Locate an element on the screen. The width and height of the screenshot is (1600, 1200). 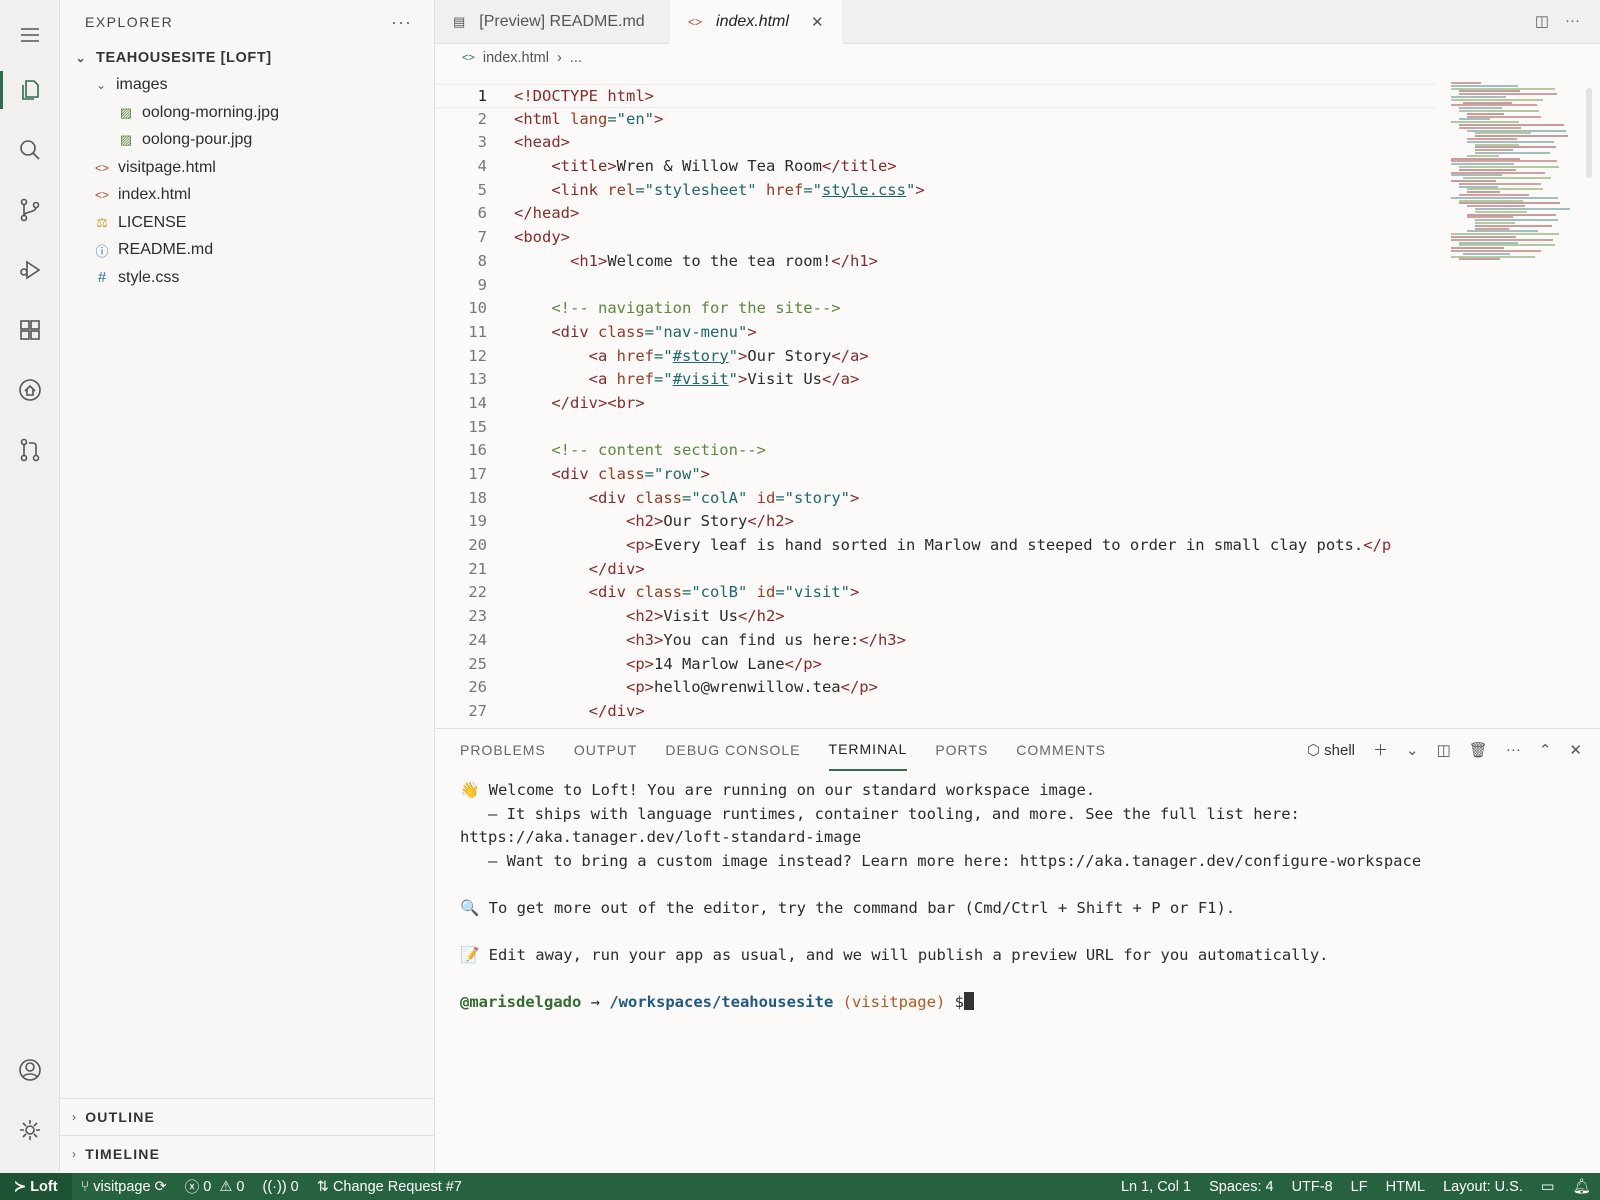
explorer-view-button is located at coordinates (30, 90).